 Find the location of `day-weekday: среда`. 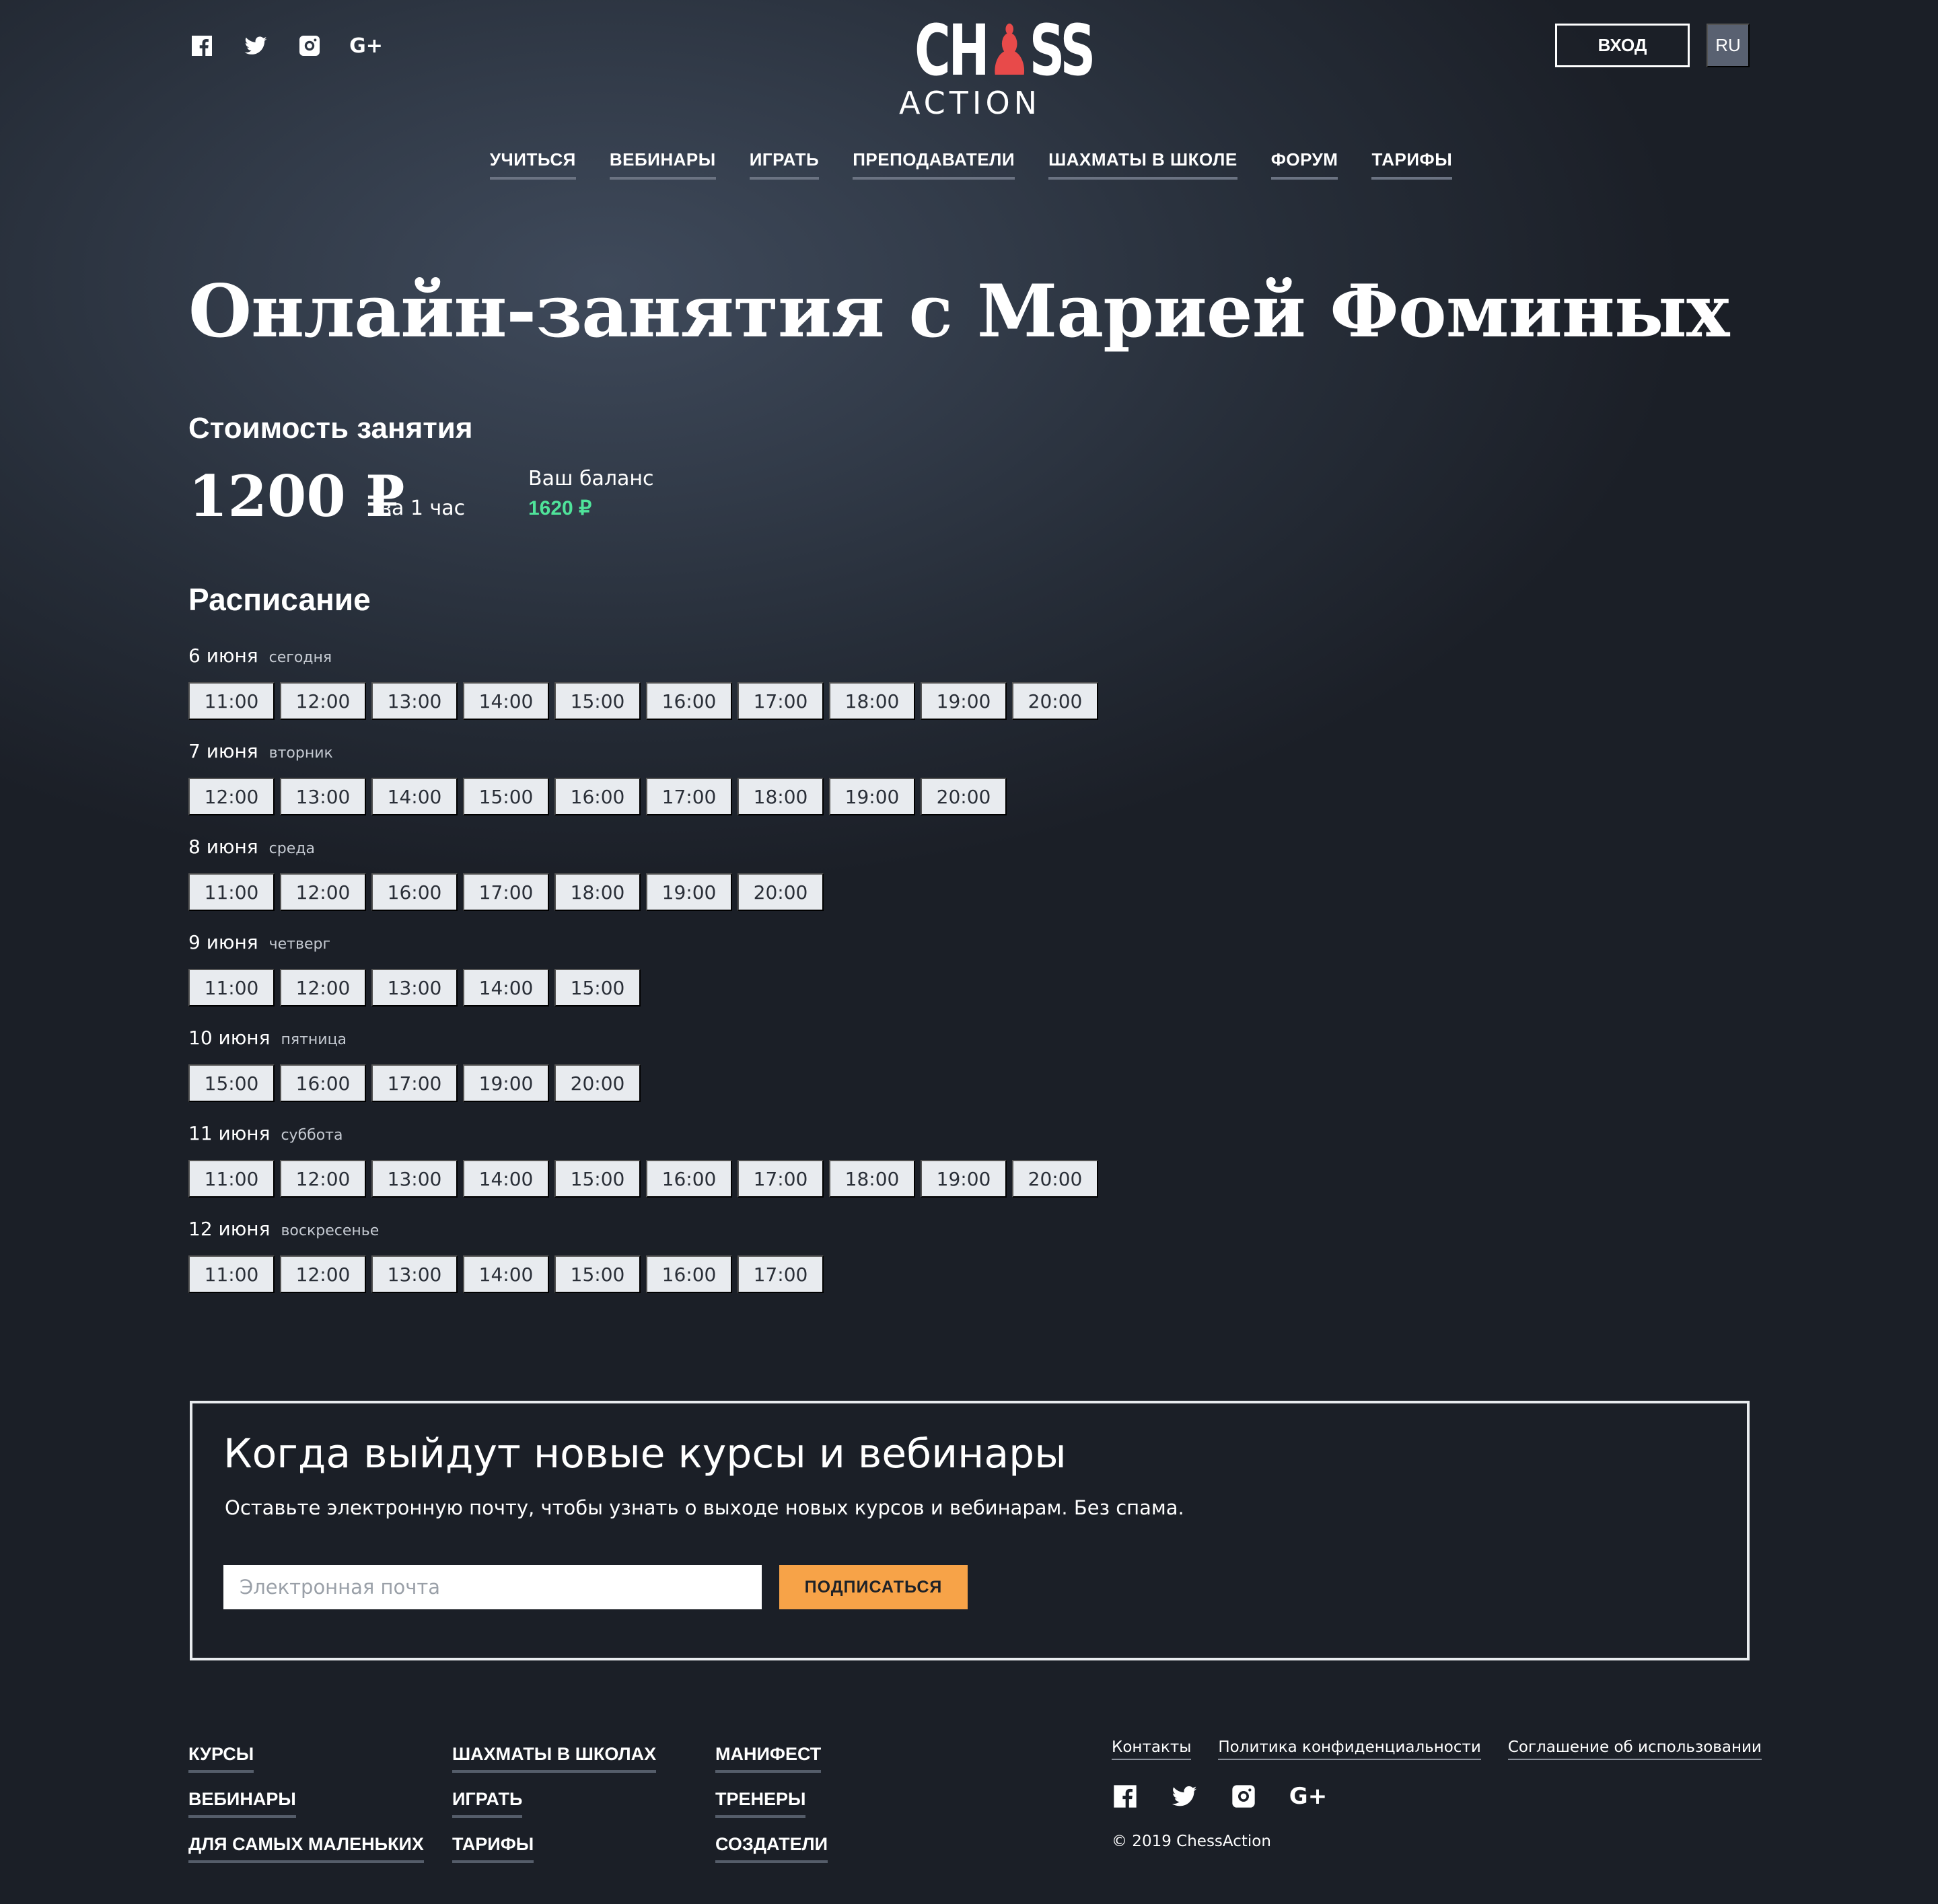

day-weekday: среда is located at coordinates (292, 849).